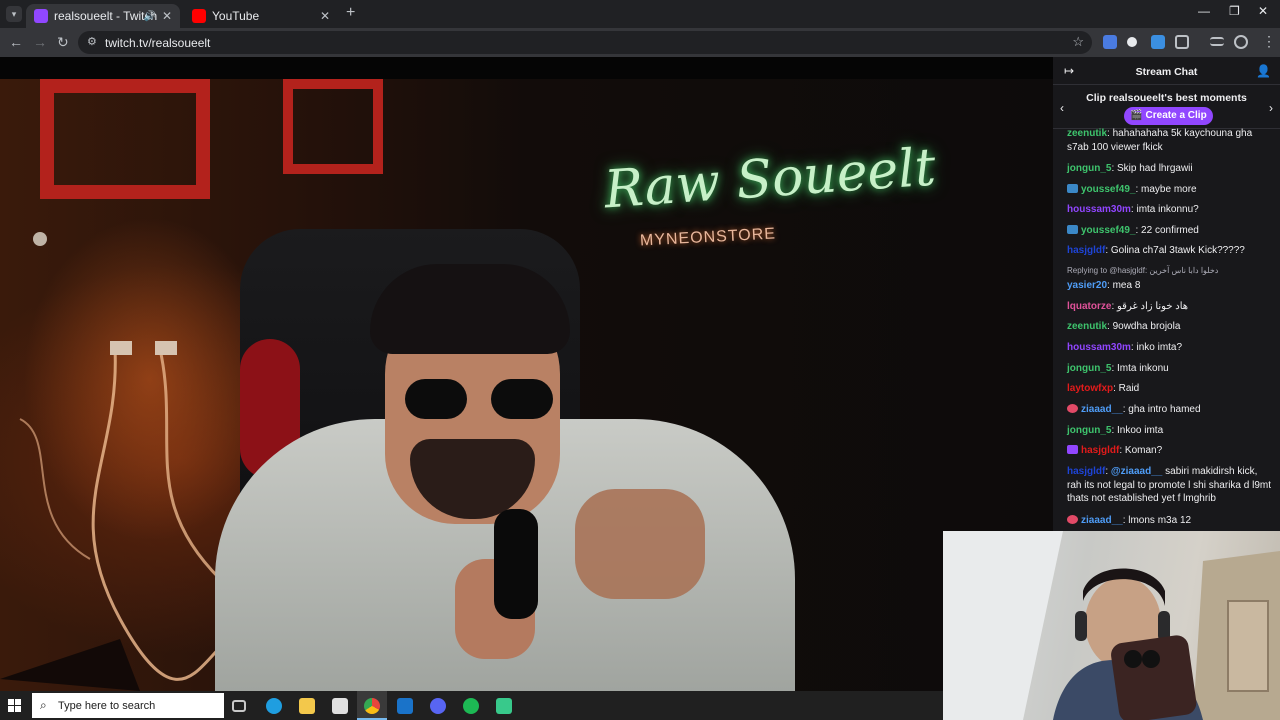  What do you see at coordinates (16, 42) in the screenshot?
I see `back-icon: ←` at bounding box center [16, 42].